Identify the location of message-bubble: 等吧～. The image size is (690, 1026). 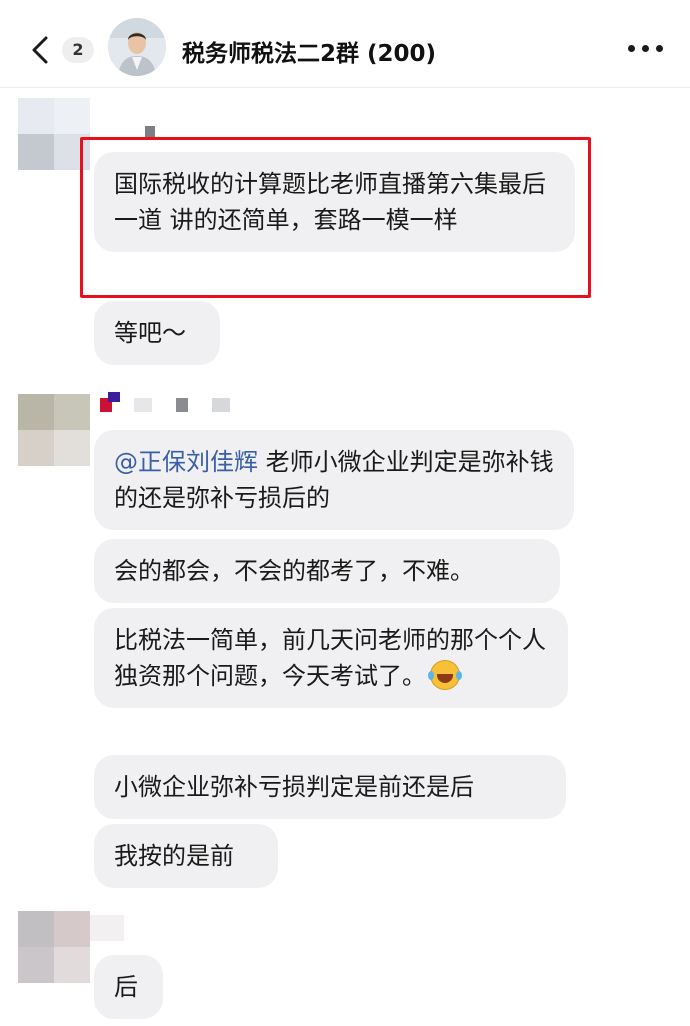
(157, 333).